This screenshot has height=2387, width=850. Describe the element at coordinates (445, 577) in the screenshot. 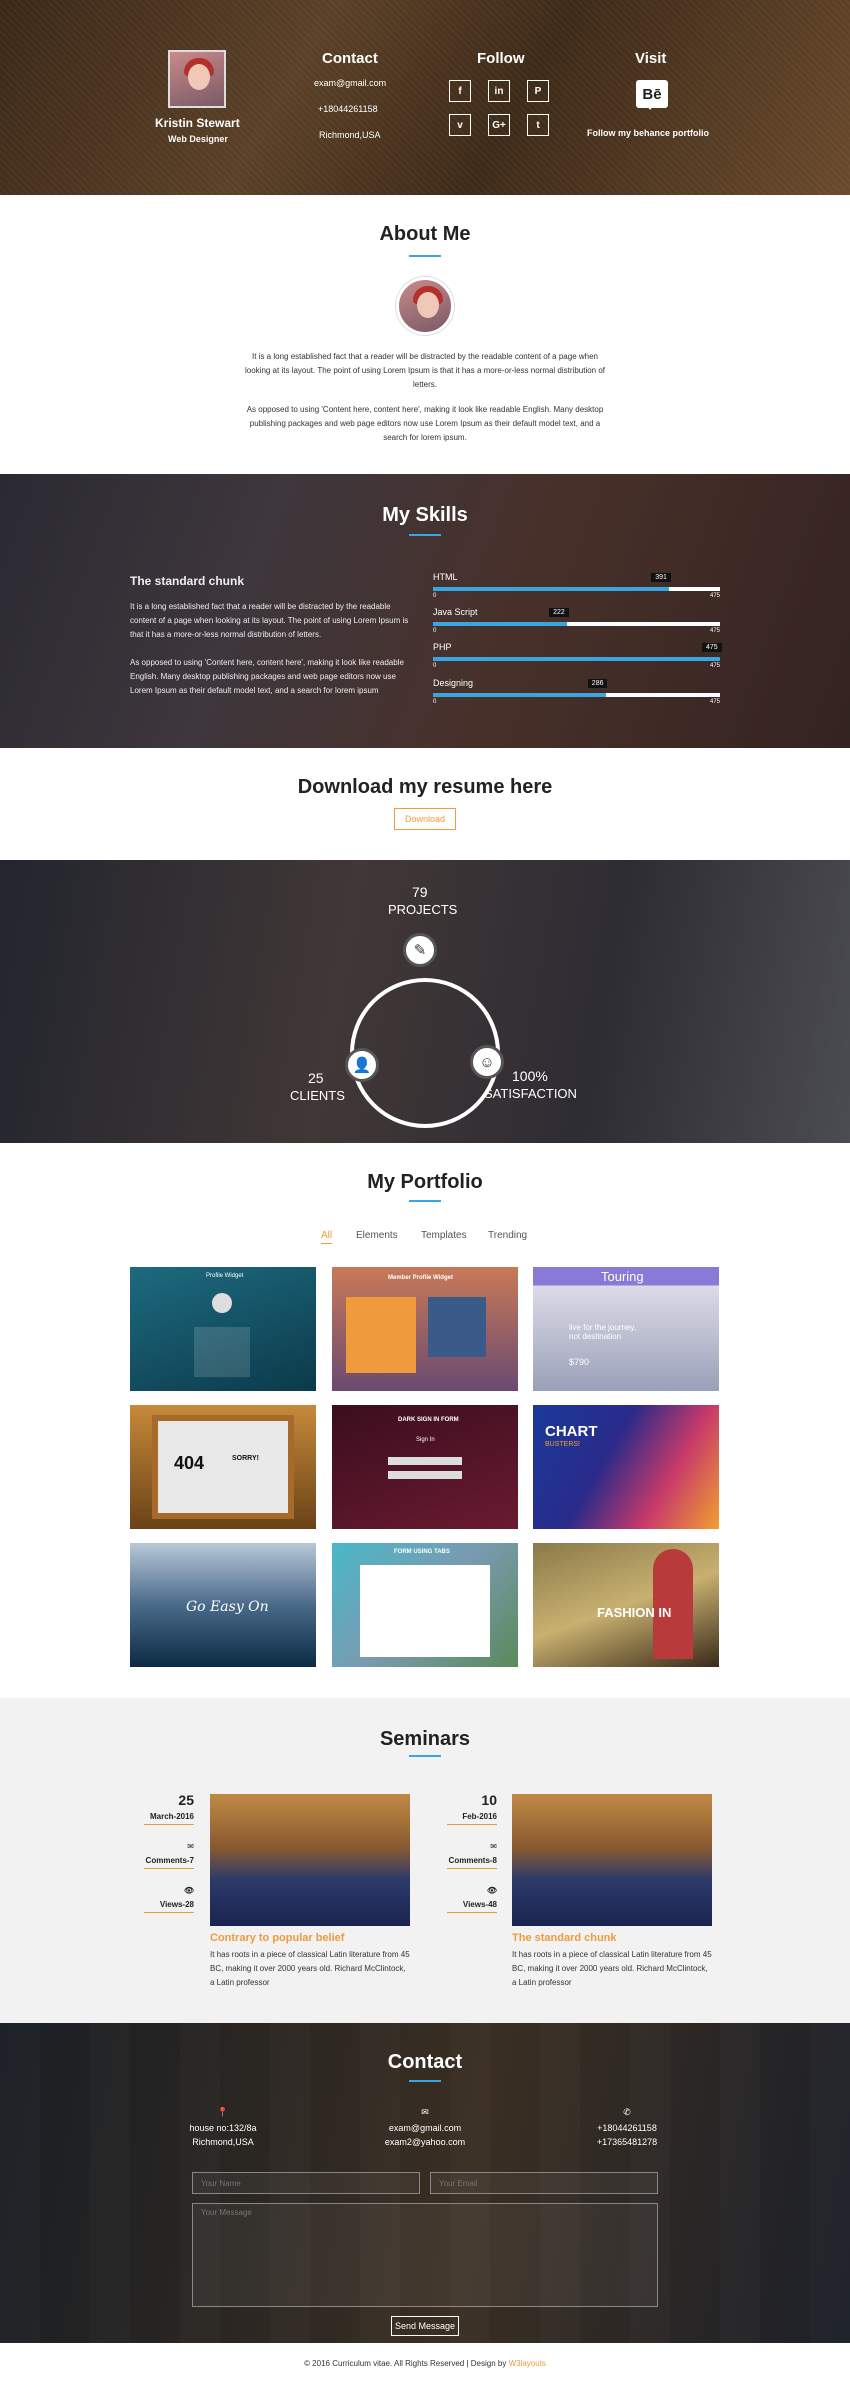

I see `skill-label: HTML` at that location.